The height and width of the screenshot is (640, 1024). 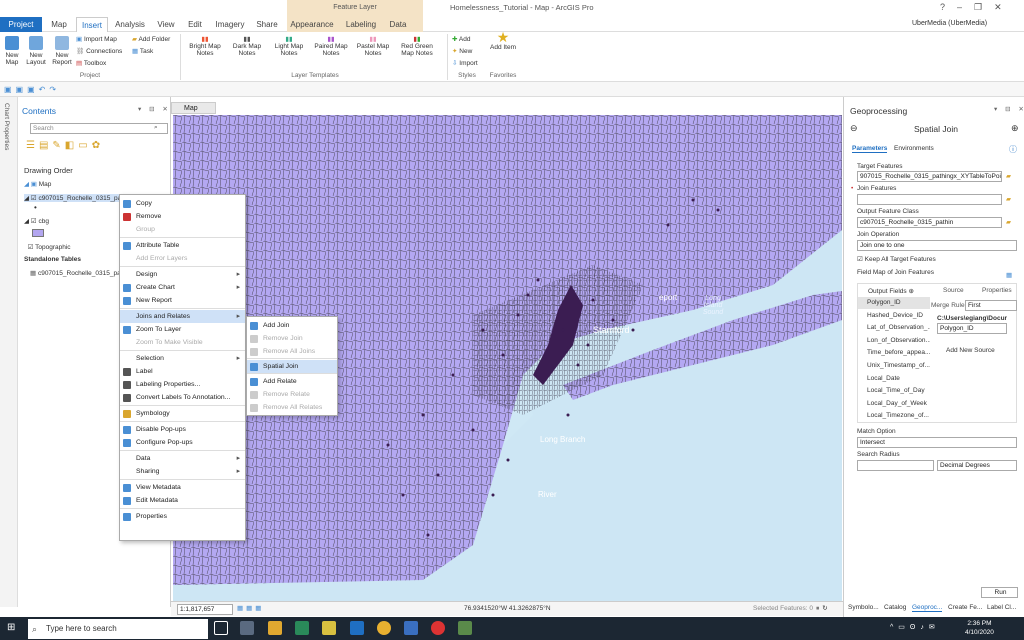 What do you see at coordinates (6, 126) in the screenshot?
I see `chart-properties-tab: Chart Properties` at bounding box center [6, 126].